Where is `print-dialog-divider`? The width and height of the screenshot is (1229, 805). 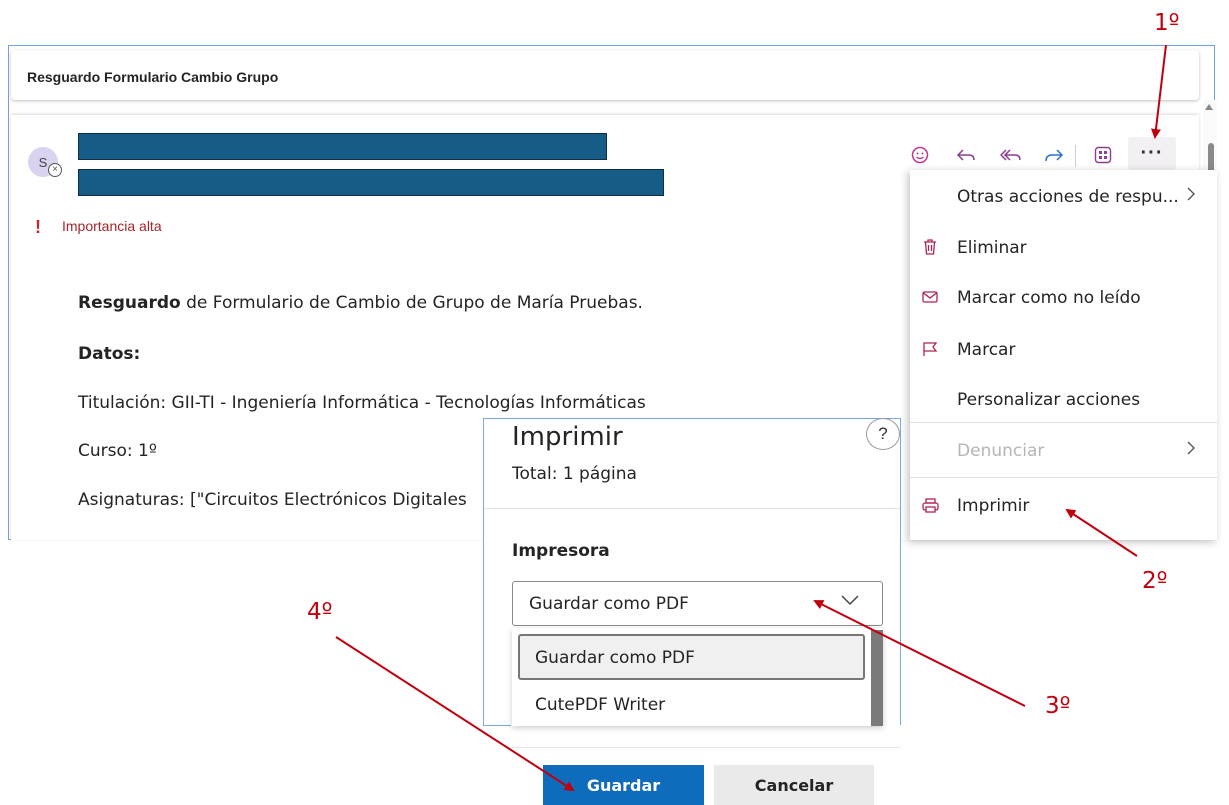 print-dialog-divider is located at coordinates (692, 508).